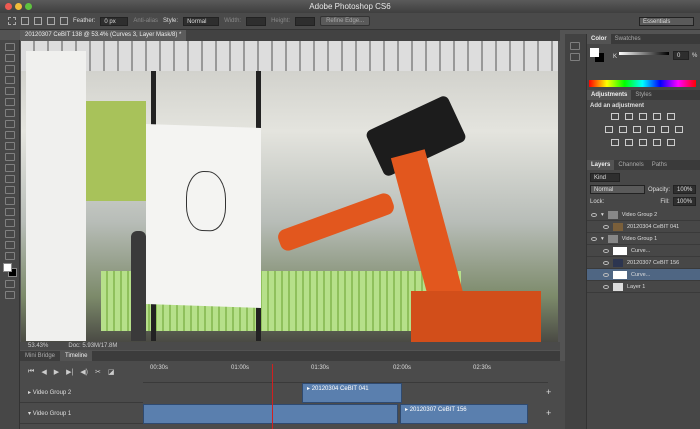 The image size is (700, 429). What do you see at coordinates (10, 47) in the screenshot?
I see `move-tool-icon` at bounding box center [10, 47].